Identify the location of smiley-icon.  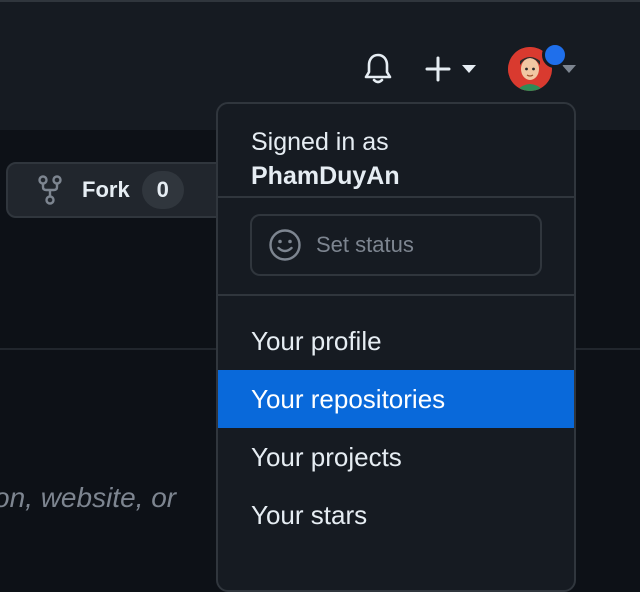
(285, 245).